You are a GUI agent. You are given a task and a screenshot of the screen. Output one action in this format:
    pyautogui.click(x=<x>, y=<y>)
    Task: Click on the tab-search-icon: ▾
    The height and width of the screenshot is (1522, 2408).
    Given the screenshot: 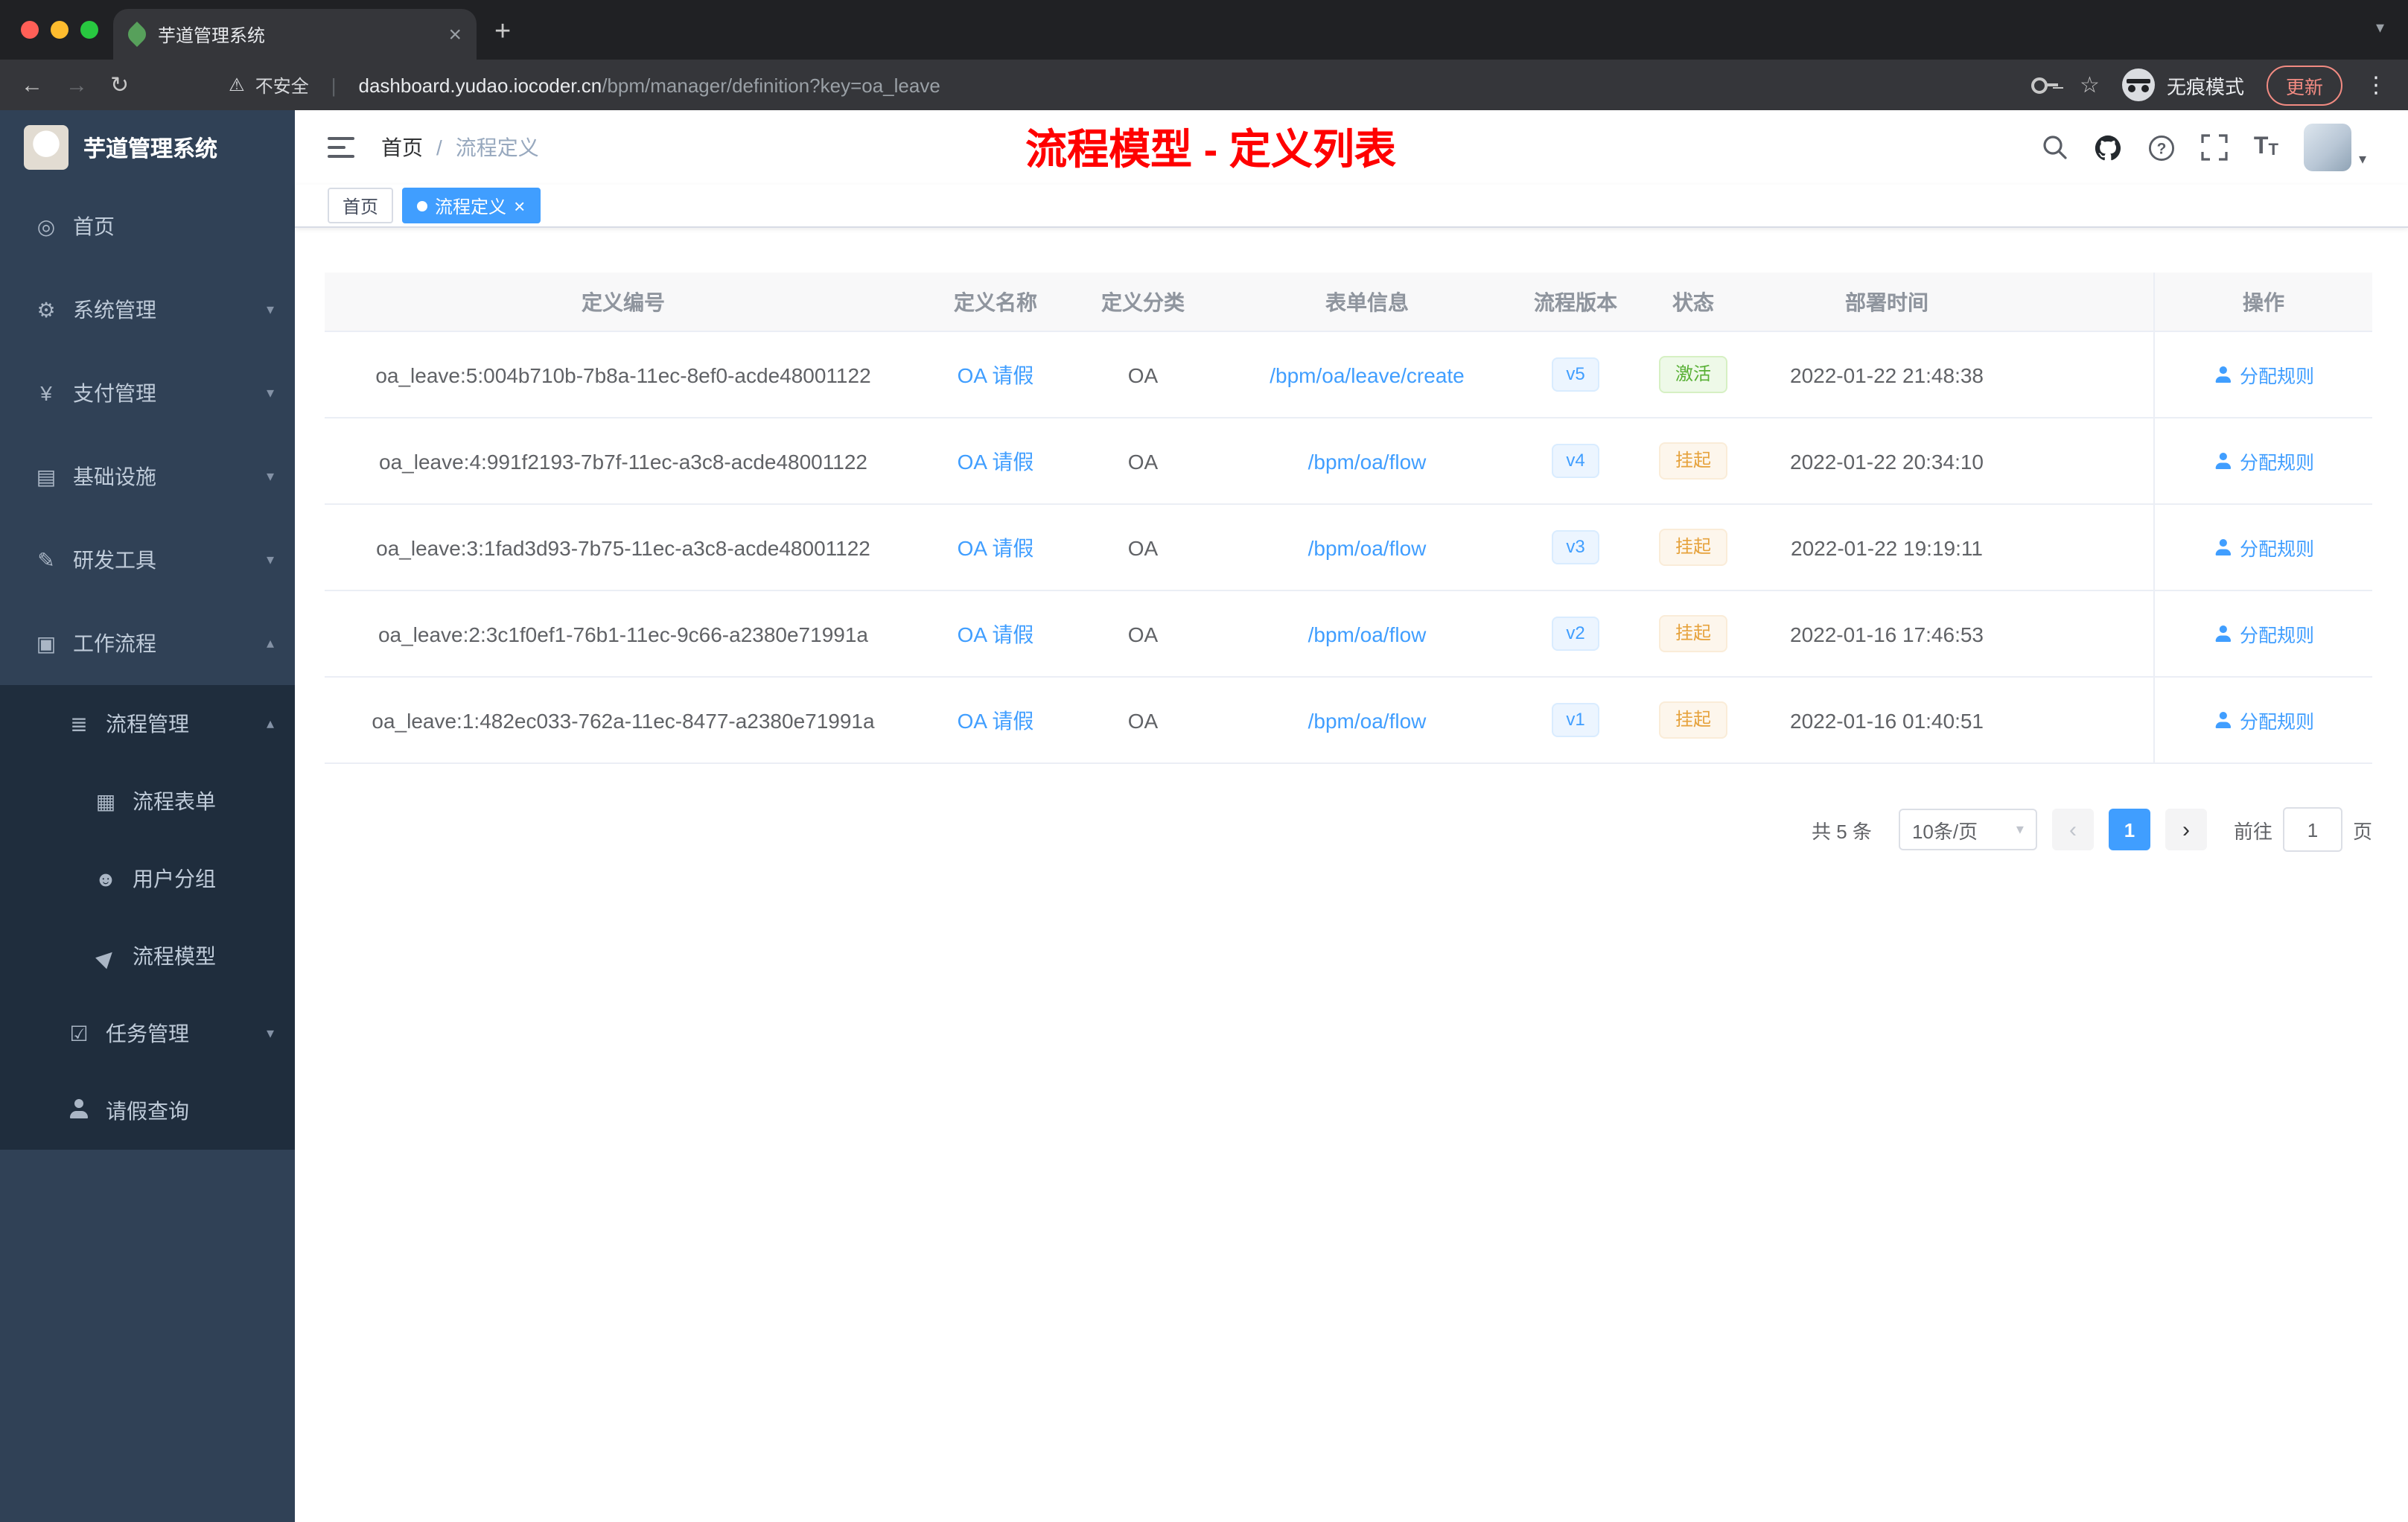 What is the action you would take?
    pyautogui.click(x=2380, y=27)
    